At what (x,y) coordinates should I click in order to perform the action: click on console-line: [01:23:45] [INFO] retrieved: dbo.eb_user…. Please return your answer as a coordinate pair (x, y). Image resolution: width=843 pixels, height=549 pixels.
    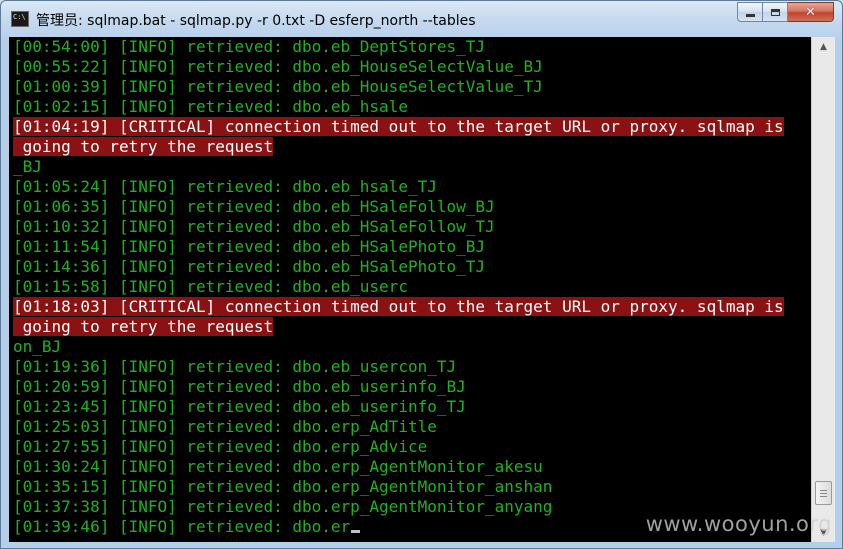
    Looking at the image, I should click on (410, 407).